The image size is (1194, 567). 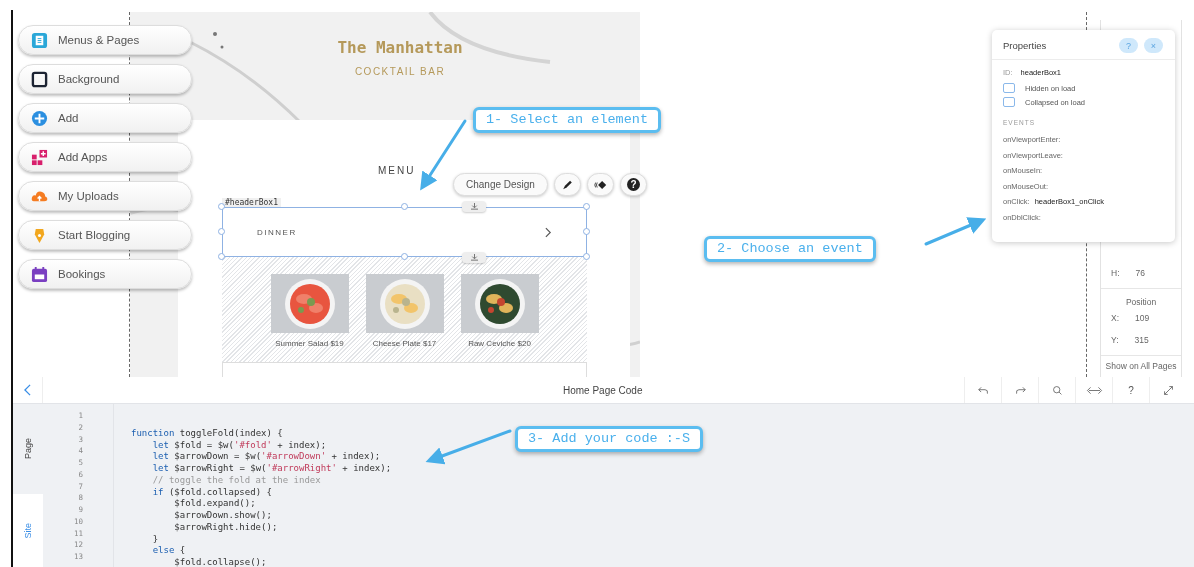 What do you see at coordinates (271, 468) in the screenshot?
I see `code-line: let $arrowRight = $w('#arrowRight' + index);` at bounding box center [271, 468].